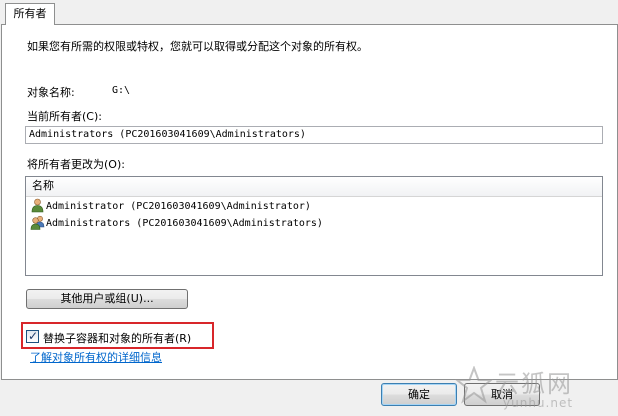  I want to click on users-group-icon, so click(37, 222).